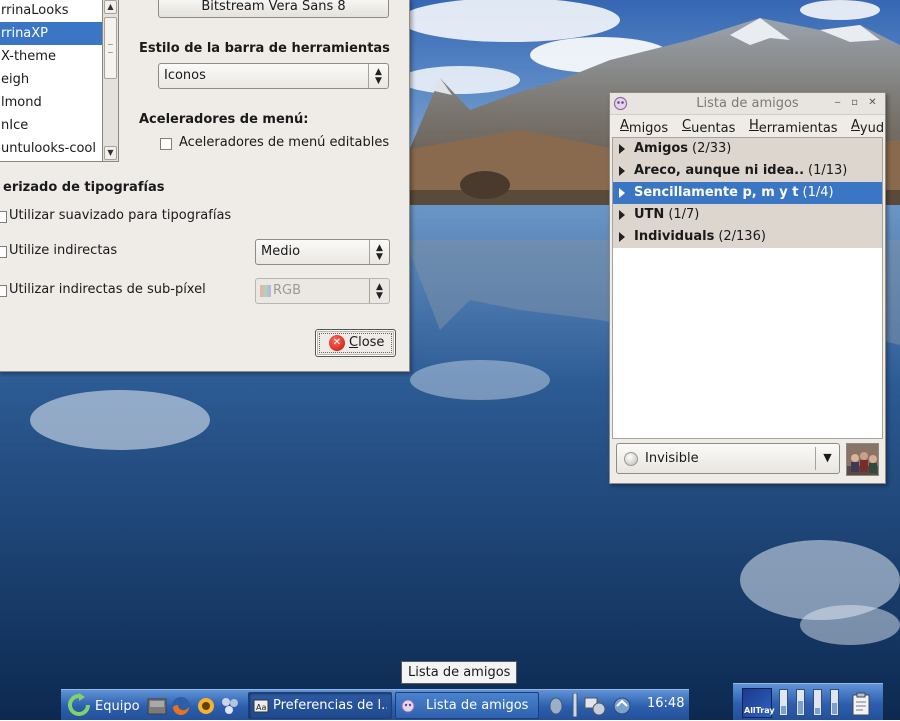 The image size is (900, 721). I want to click on invisible-status-icon, so click(631, 459).